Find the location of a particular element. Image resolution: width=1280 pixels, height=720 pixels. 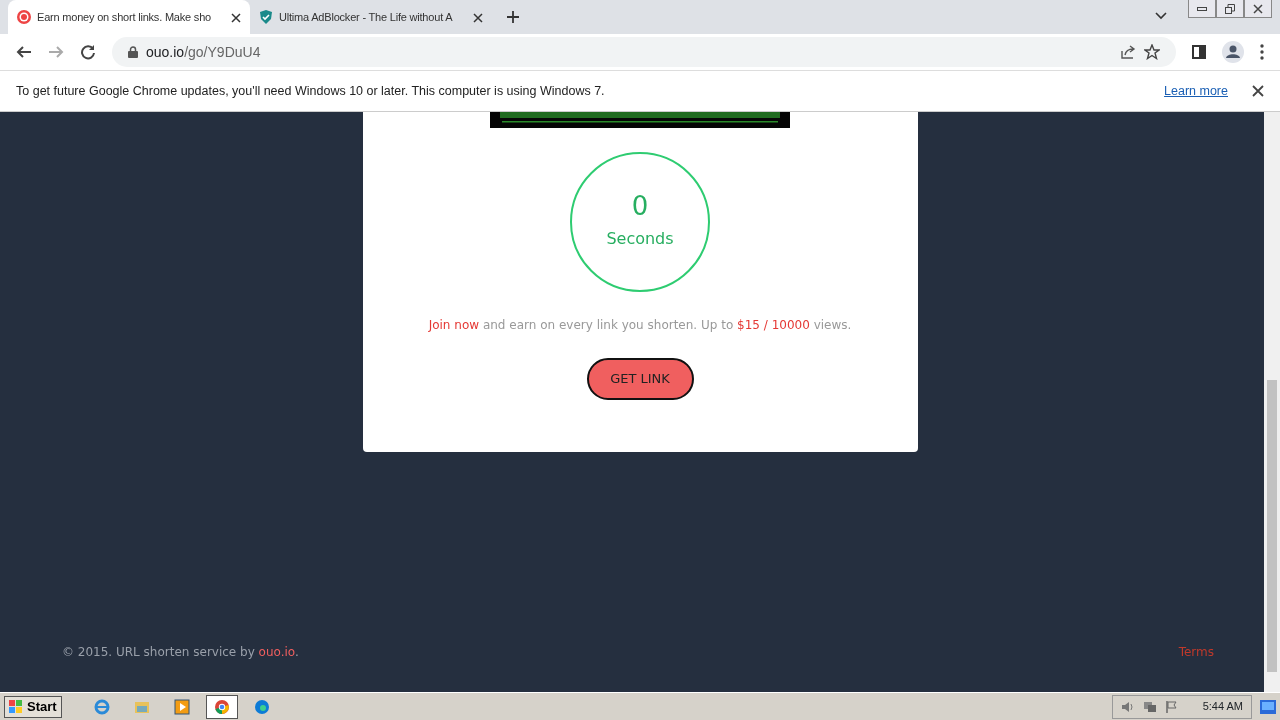

site-link: ouo.io is located at coordinates (276, 652).